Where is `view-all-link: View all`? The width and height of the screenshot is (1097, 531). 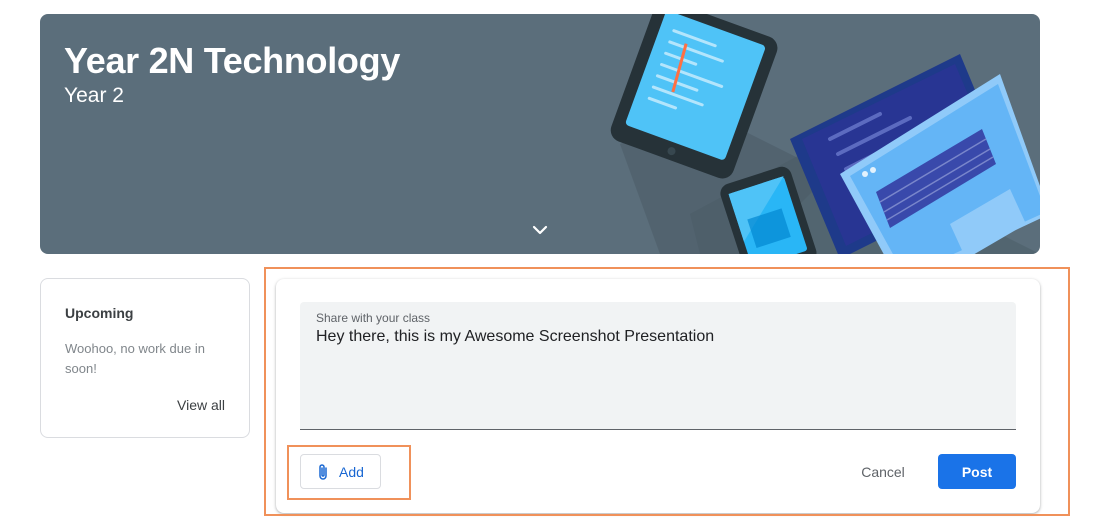
view-all-link: View all is located at coordinates (201, 405).